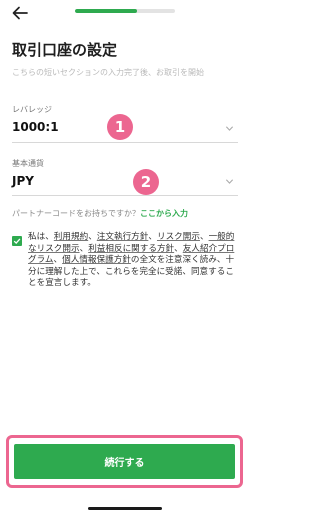 The height and width of the screenshot is (515, 320). What do you see at coordinates (35, 127) in the screenshot?
I see `leverage-select: 1000:1` at bounding box center [35, 127].